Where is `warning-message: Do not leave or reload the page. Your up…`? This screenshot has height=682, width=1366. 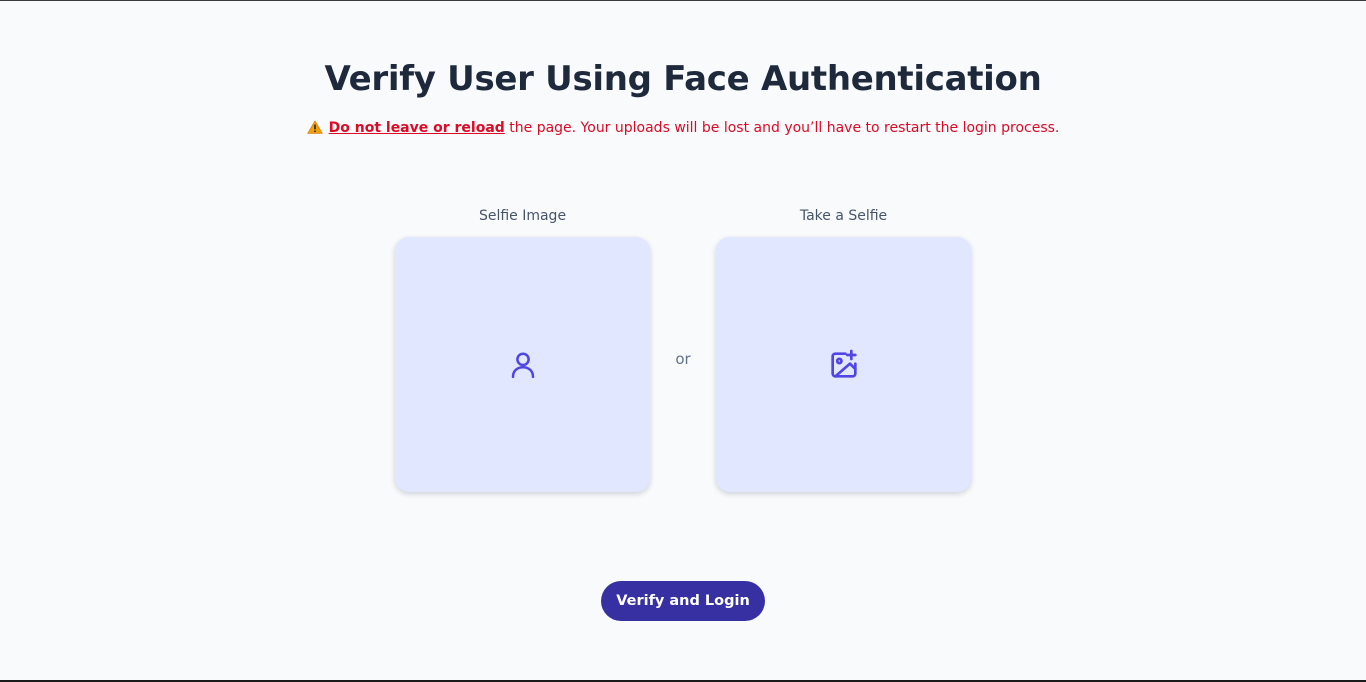
warning-message: Do not leave or reload the page. Your up… is located at coordinates (683, 128).